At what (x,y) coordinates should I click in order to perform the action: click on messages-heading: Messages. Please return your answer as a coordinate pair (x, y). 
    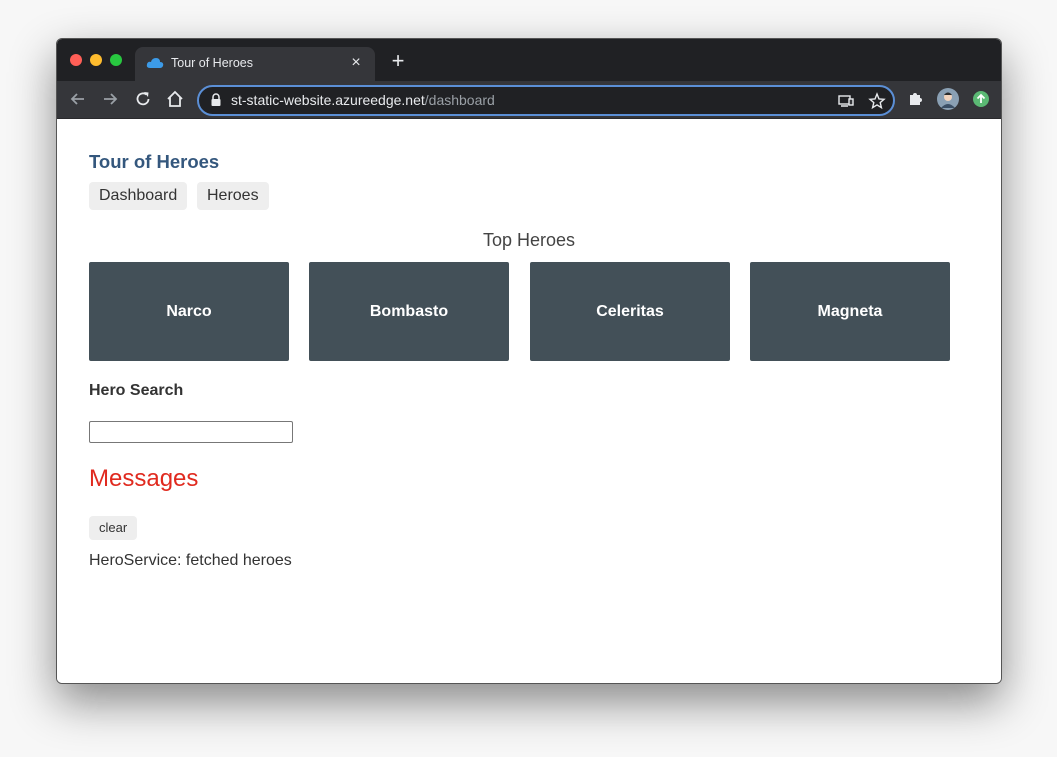
    Looking at the image, I should click on (144, 478).